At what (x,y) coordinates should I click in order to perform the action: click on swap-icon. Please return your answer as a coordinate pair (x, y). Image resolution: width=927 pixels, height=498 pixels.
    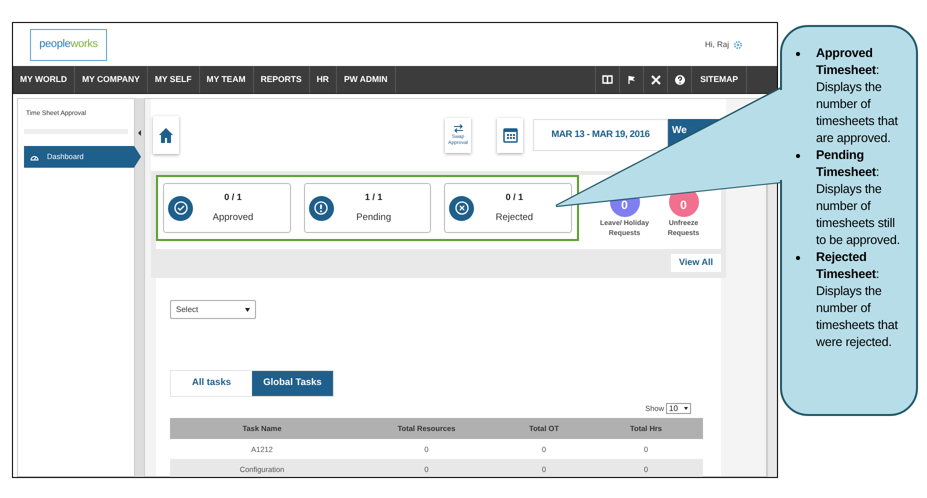
    Looking at the image, I should click on (458, 128).